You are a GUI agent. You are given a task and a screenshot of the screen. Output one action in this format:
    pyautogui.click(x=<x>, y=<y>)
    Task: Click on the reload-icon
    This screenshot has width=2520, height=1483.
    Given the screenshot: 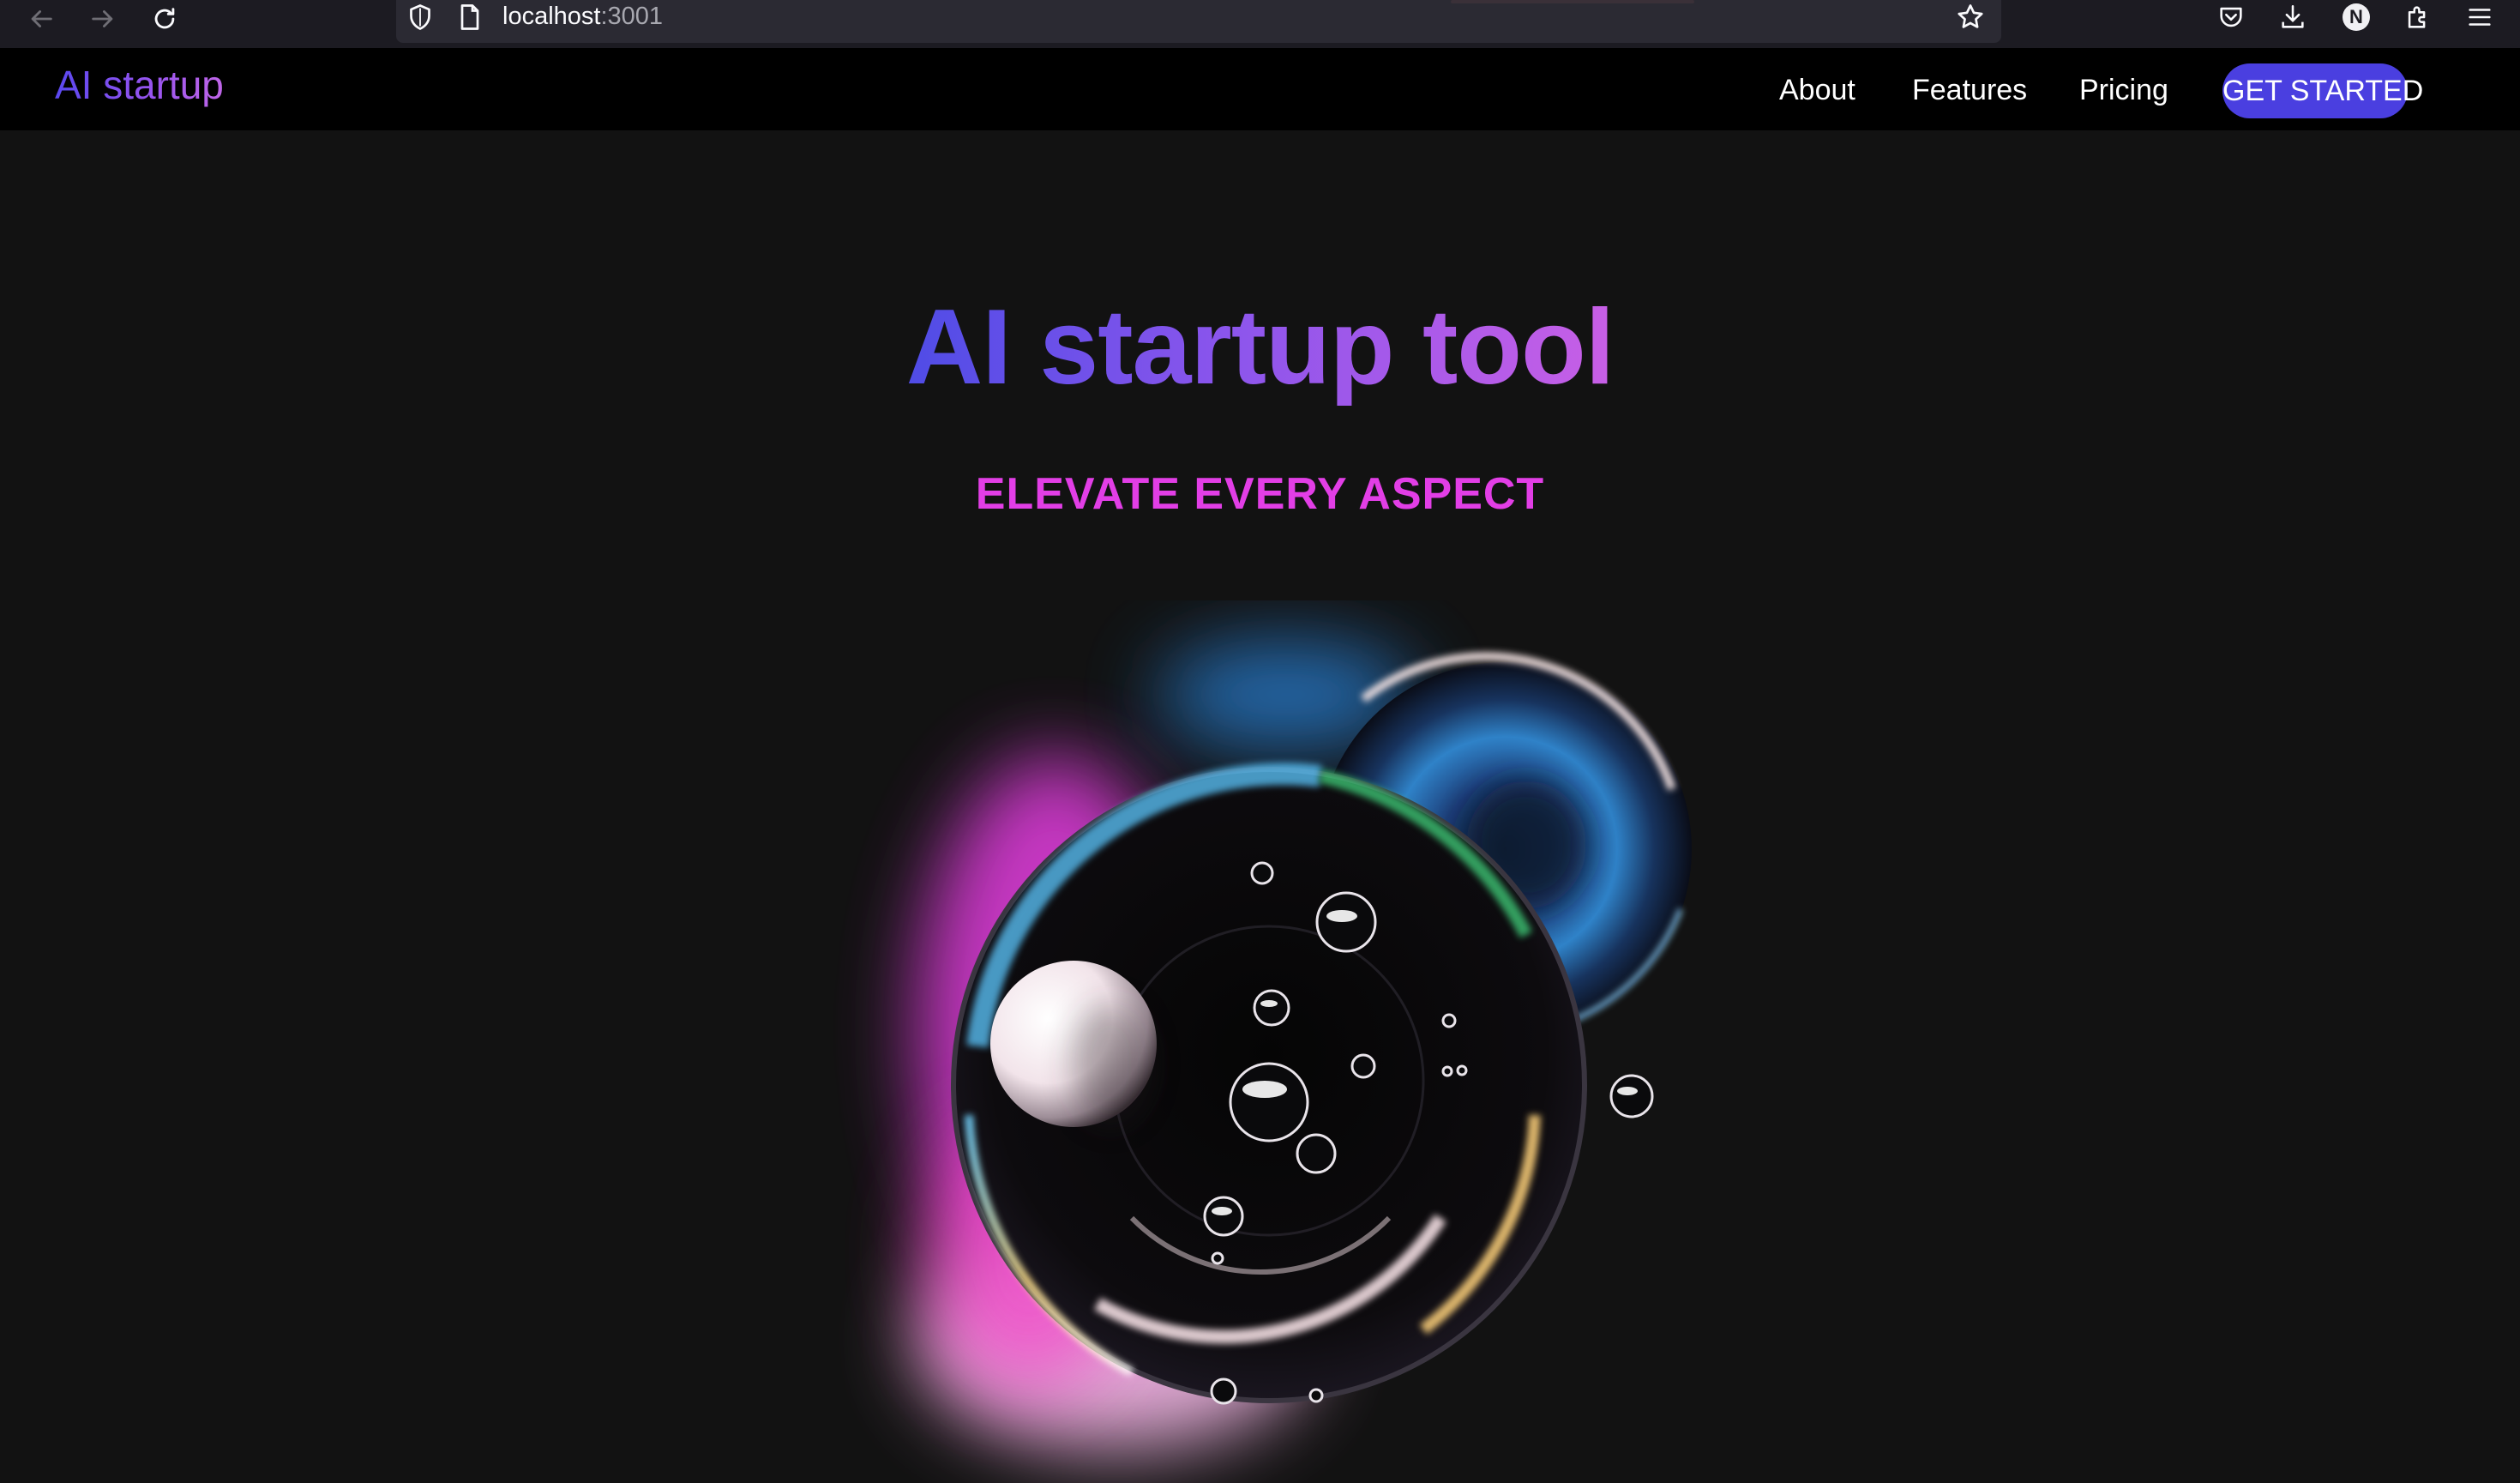 What is the action you would take?
    pyautogui.click(x=164, y=18)
    